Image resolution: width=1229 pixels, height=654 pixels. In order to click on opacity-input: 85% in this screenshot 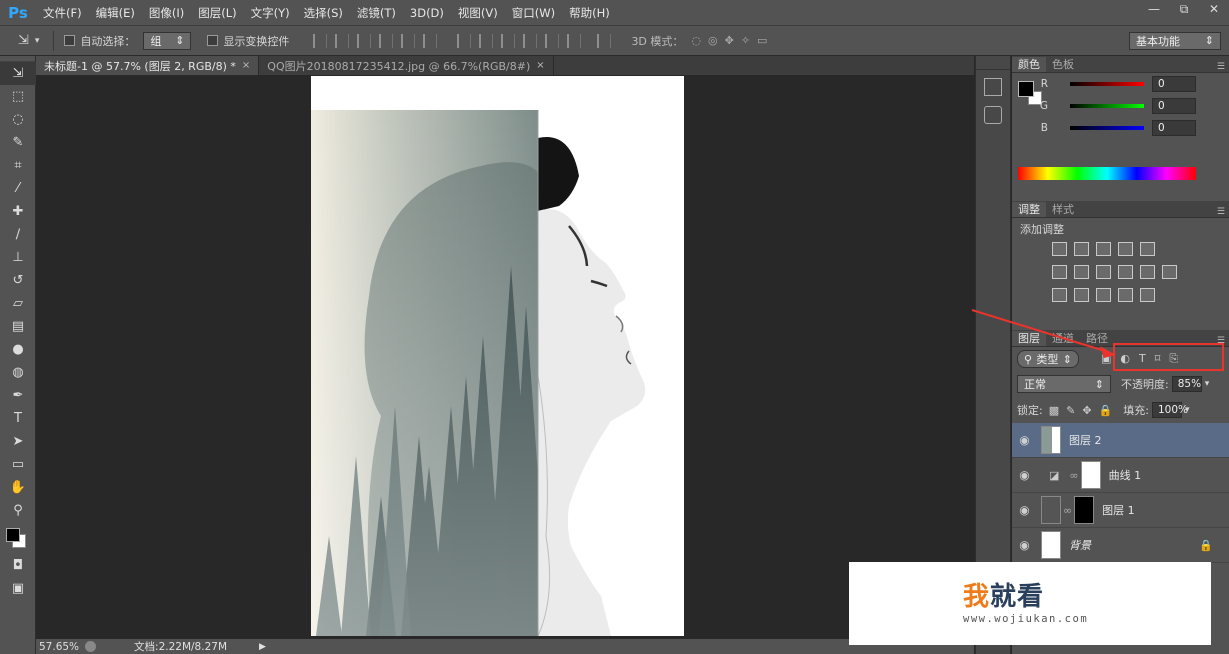, I will do `click(1186, 384)`.